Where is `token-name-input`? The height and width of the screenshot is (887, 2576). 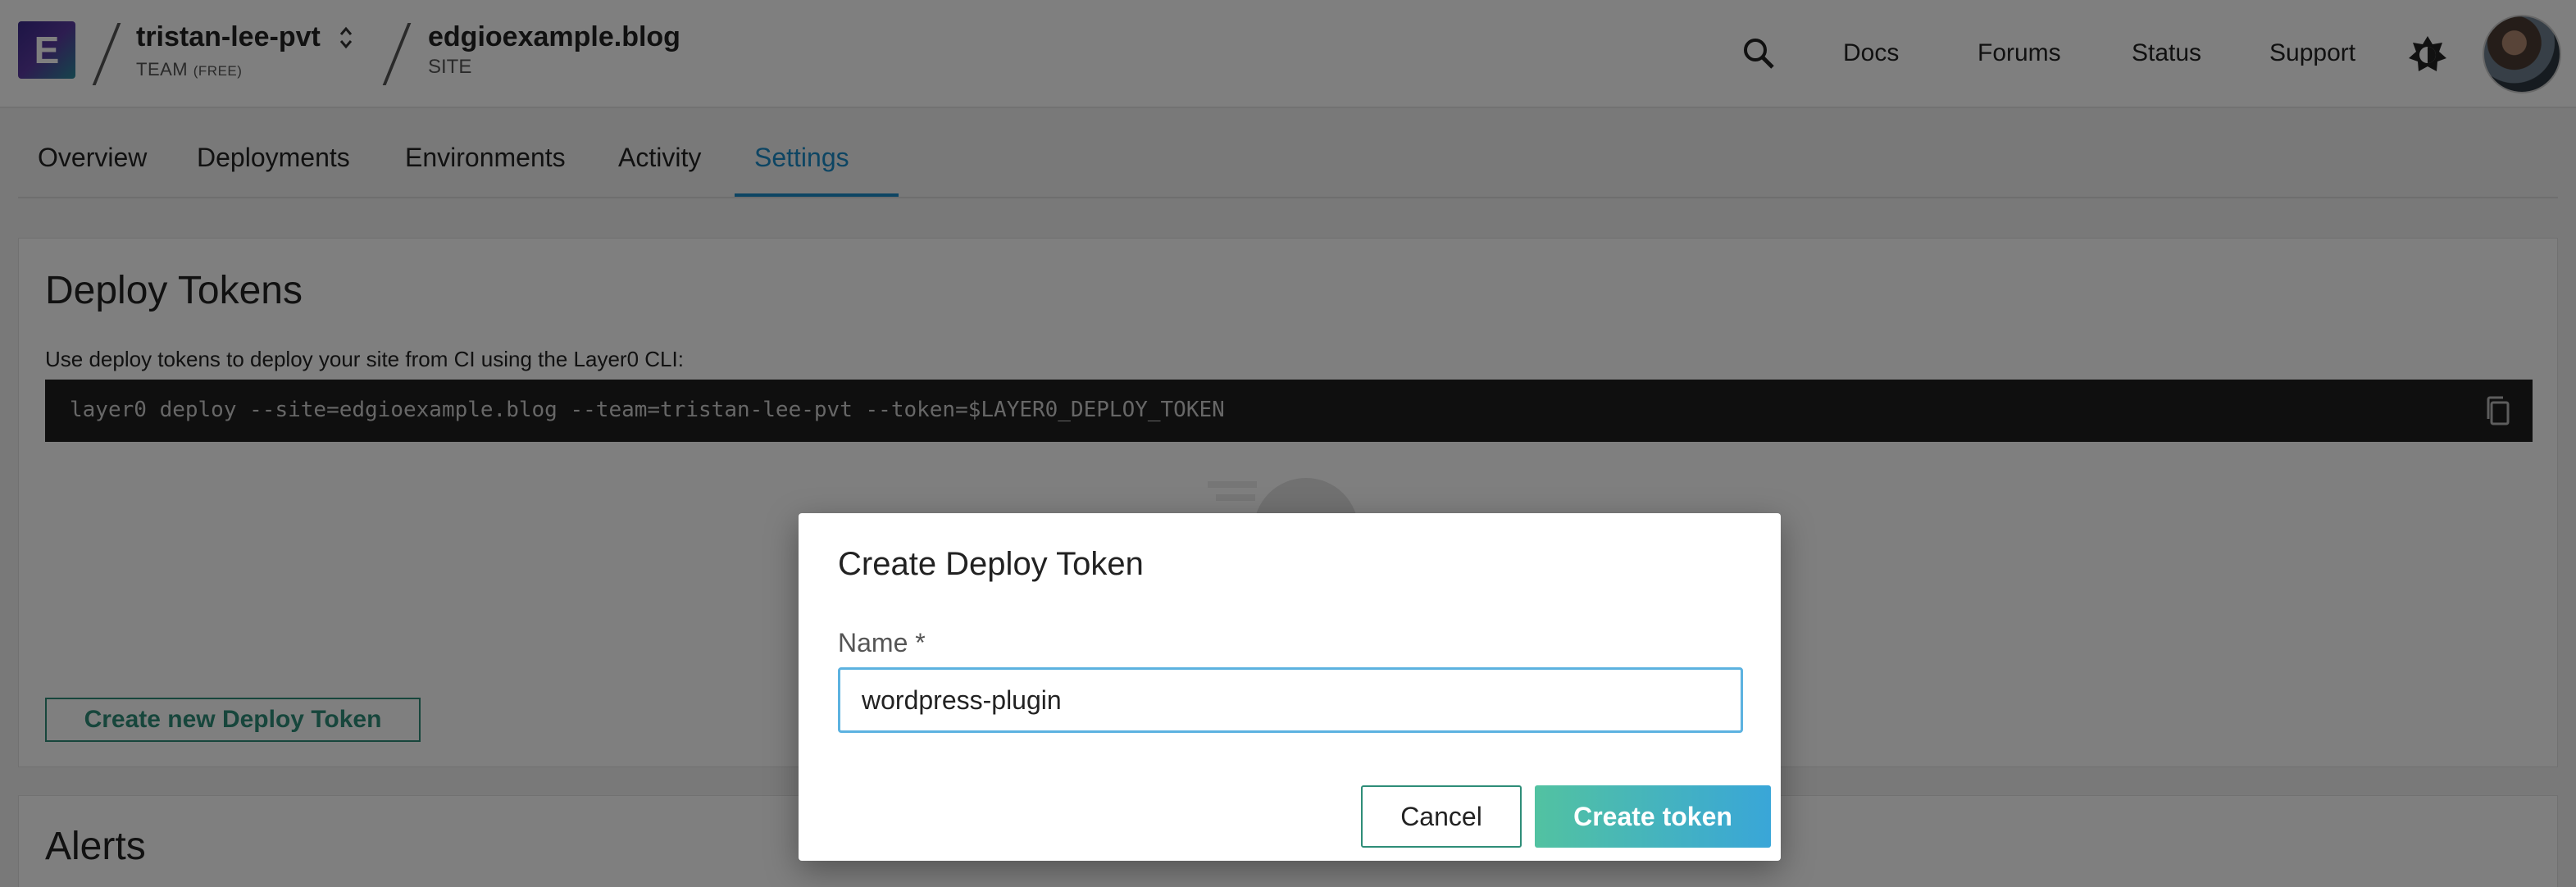 token-name-input is located at coordinates (1290, 700).